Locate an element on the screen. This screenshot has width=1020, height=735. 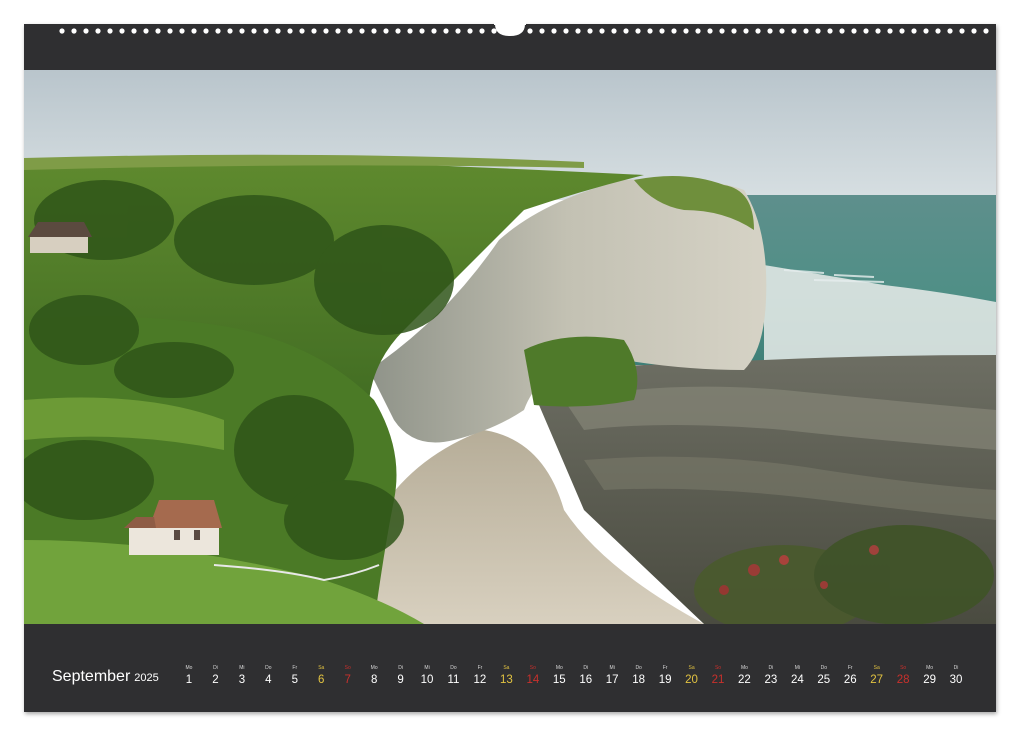
day-3: Mi 3 is located at coordinates (242, 676).